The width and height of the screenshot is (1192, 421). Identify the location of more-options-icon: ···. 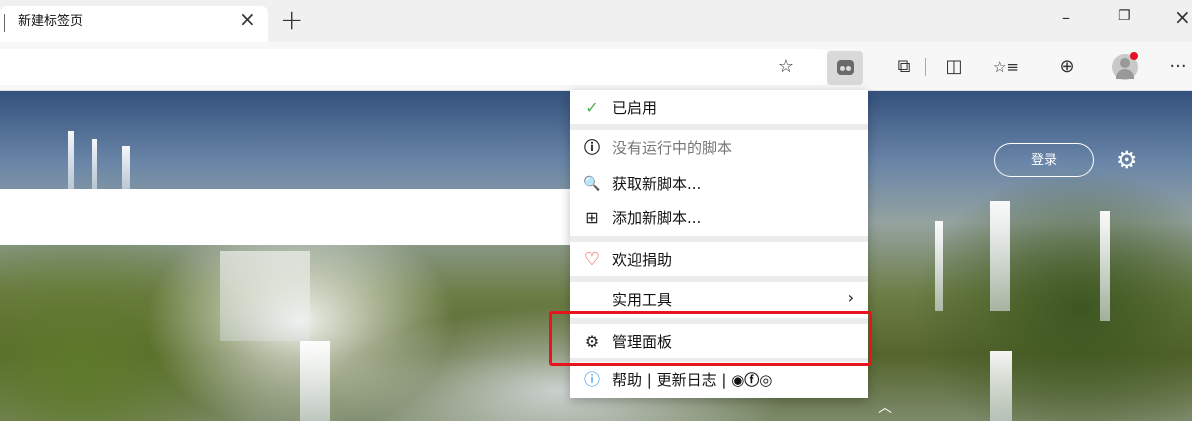
(1178, 67).